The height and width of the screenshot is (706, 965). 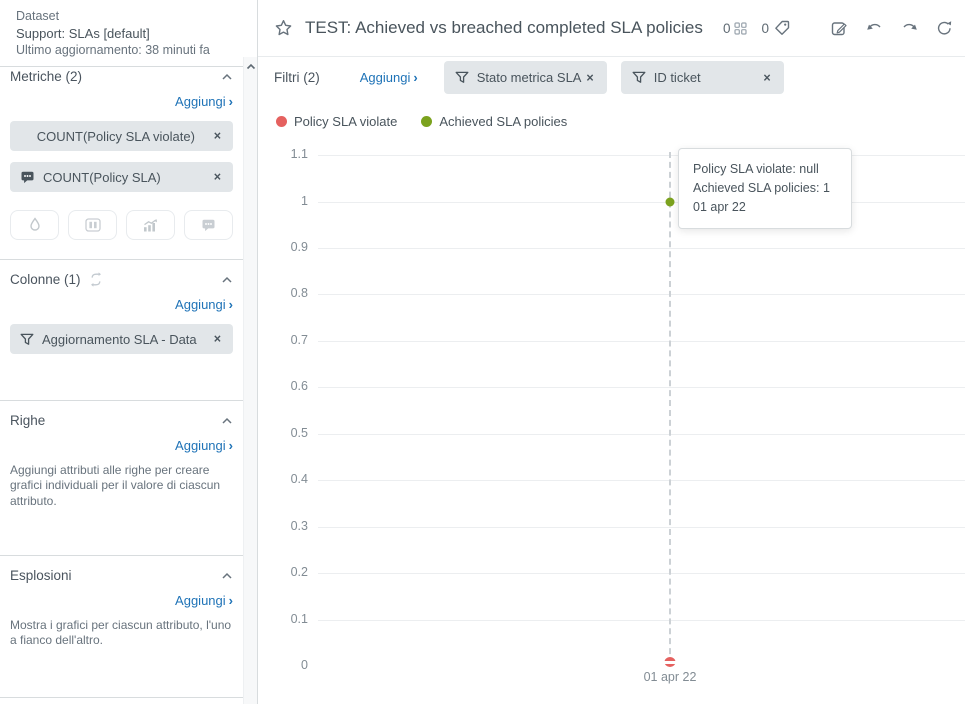 What do you see at coordinates (346, 121) in the screenshot?
I see `legend-label: Policy SLA violate` at bounding box center [346, 121].